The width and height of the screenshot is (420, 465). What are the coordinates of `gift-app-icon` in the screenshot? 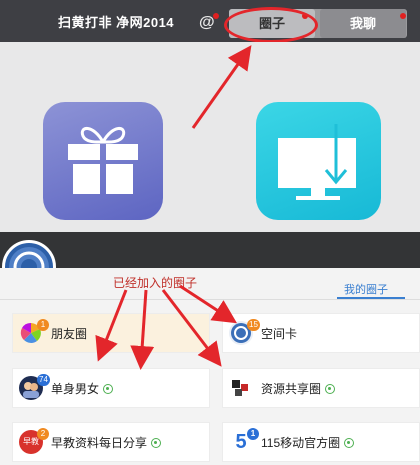 It's located at (103, 161).